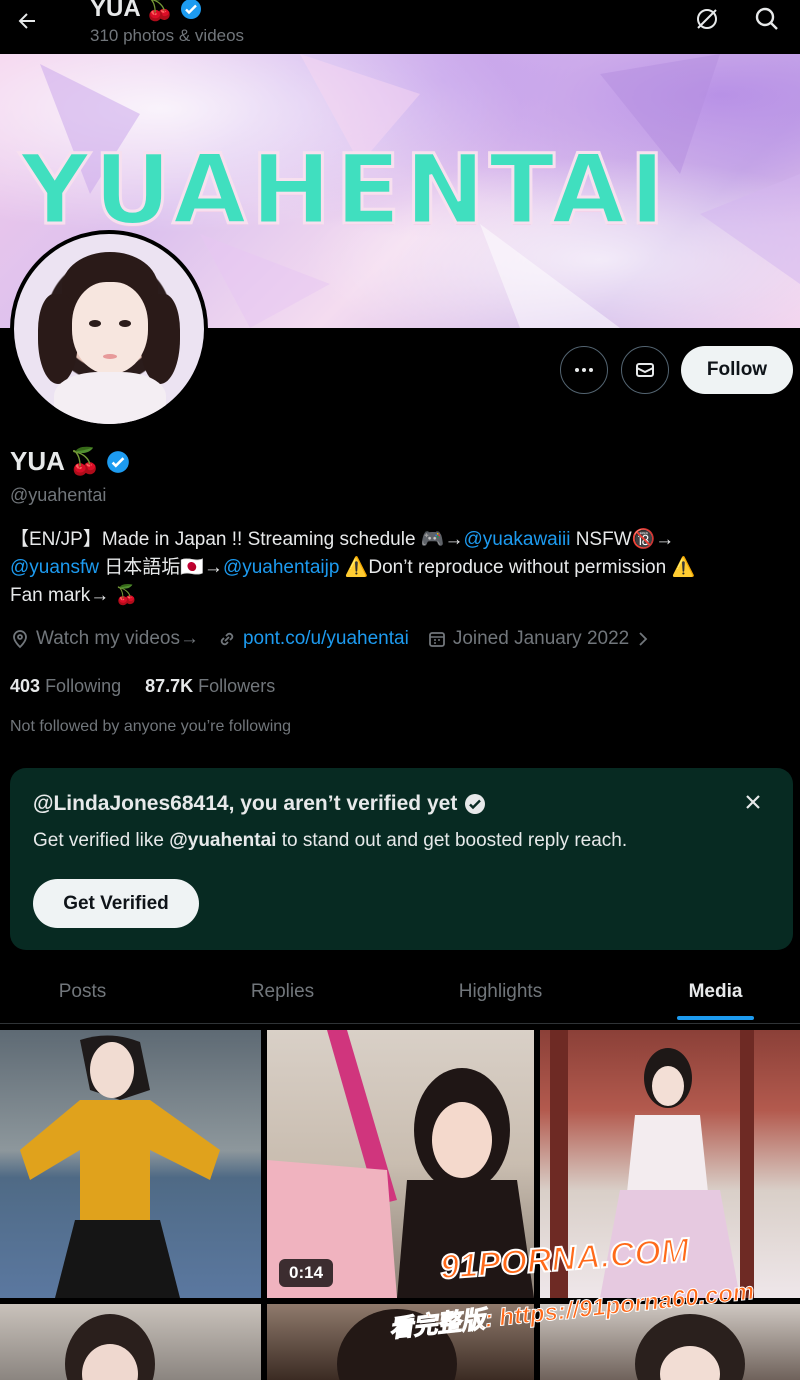 Image resolution: width=800 pixels, height=1380 pixels. I want to click on following-link: 403 Following, so click(65, 686).